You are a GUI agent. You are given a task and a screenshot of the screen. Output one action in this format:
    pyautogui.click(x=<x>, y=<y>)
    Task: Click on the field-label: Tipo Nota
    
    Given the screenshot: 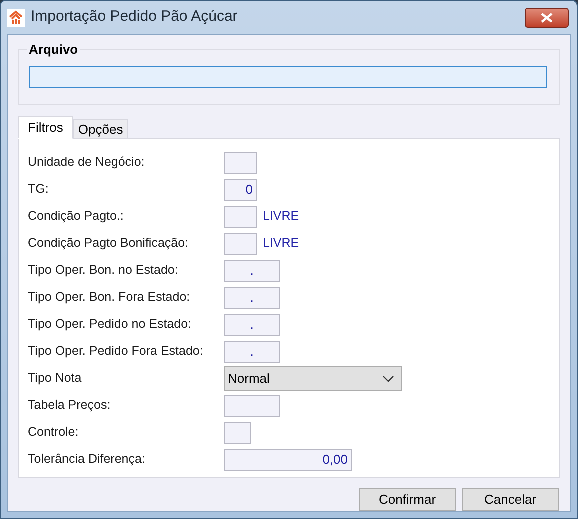 What is the action you would take?
    pyautogui.click(x=55, y=379)
    